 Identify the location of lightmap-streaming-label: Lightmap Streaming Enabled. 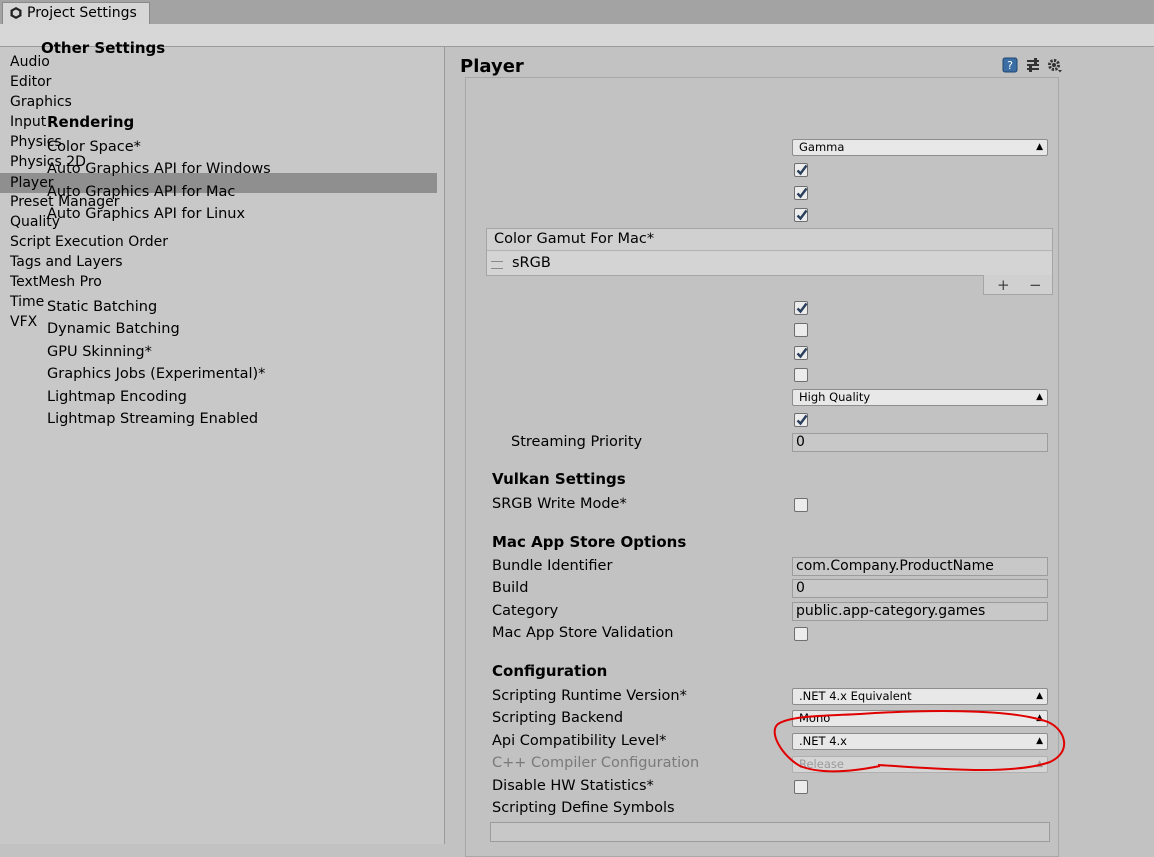
(153, 419).